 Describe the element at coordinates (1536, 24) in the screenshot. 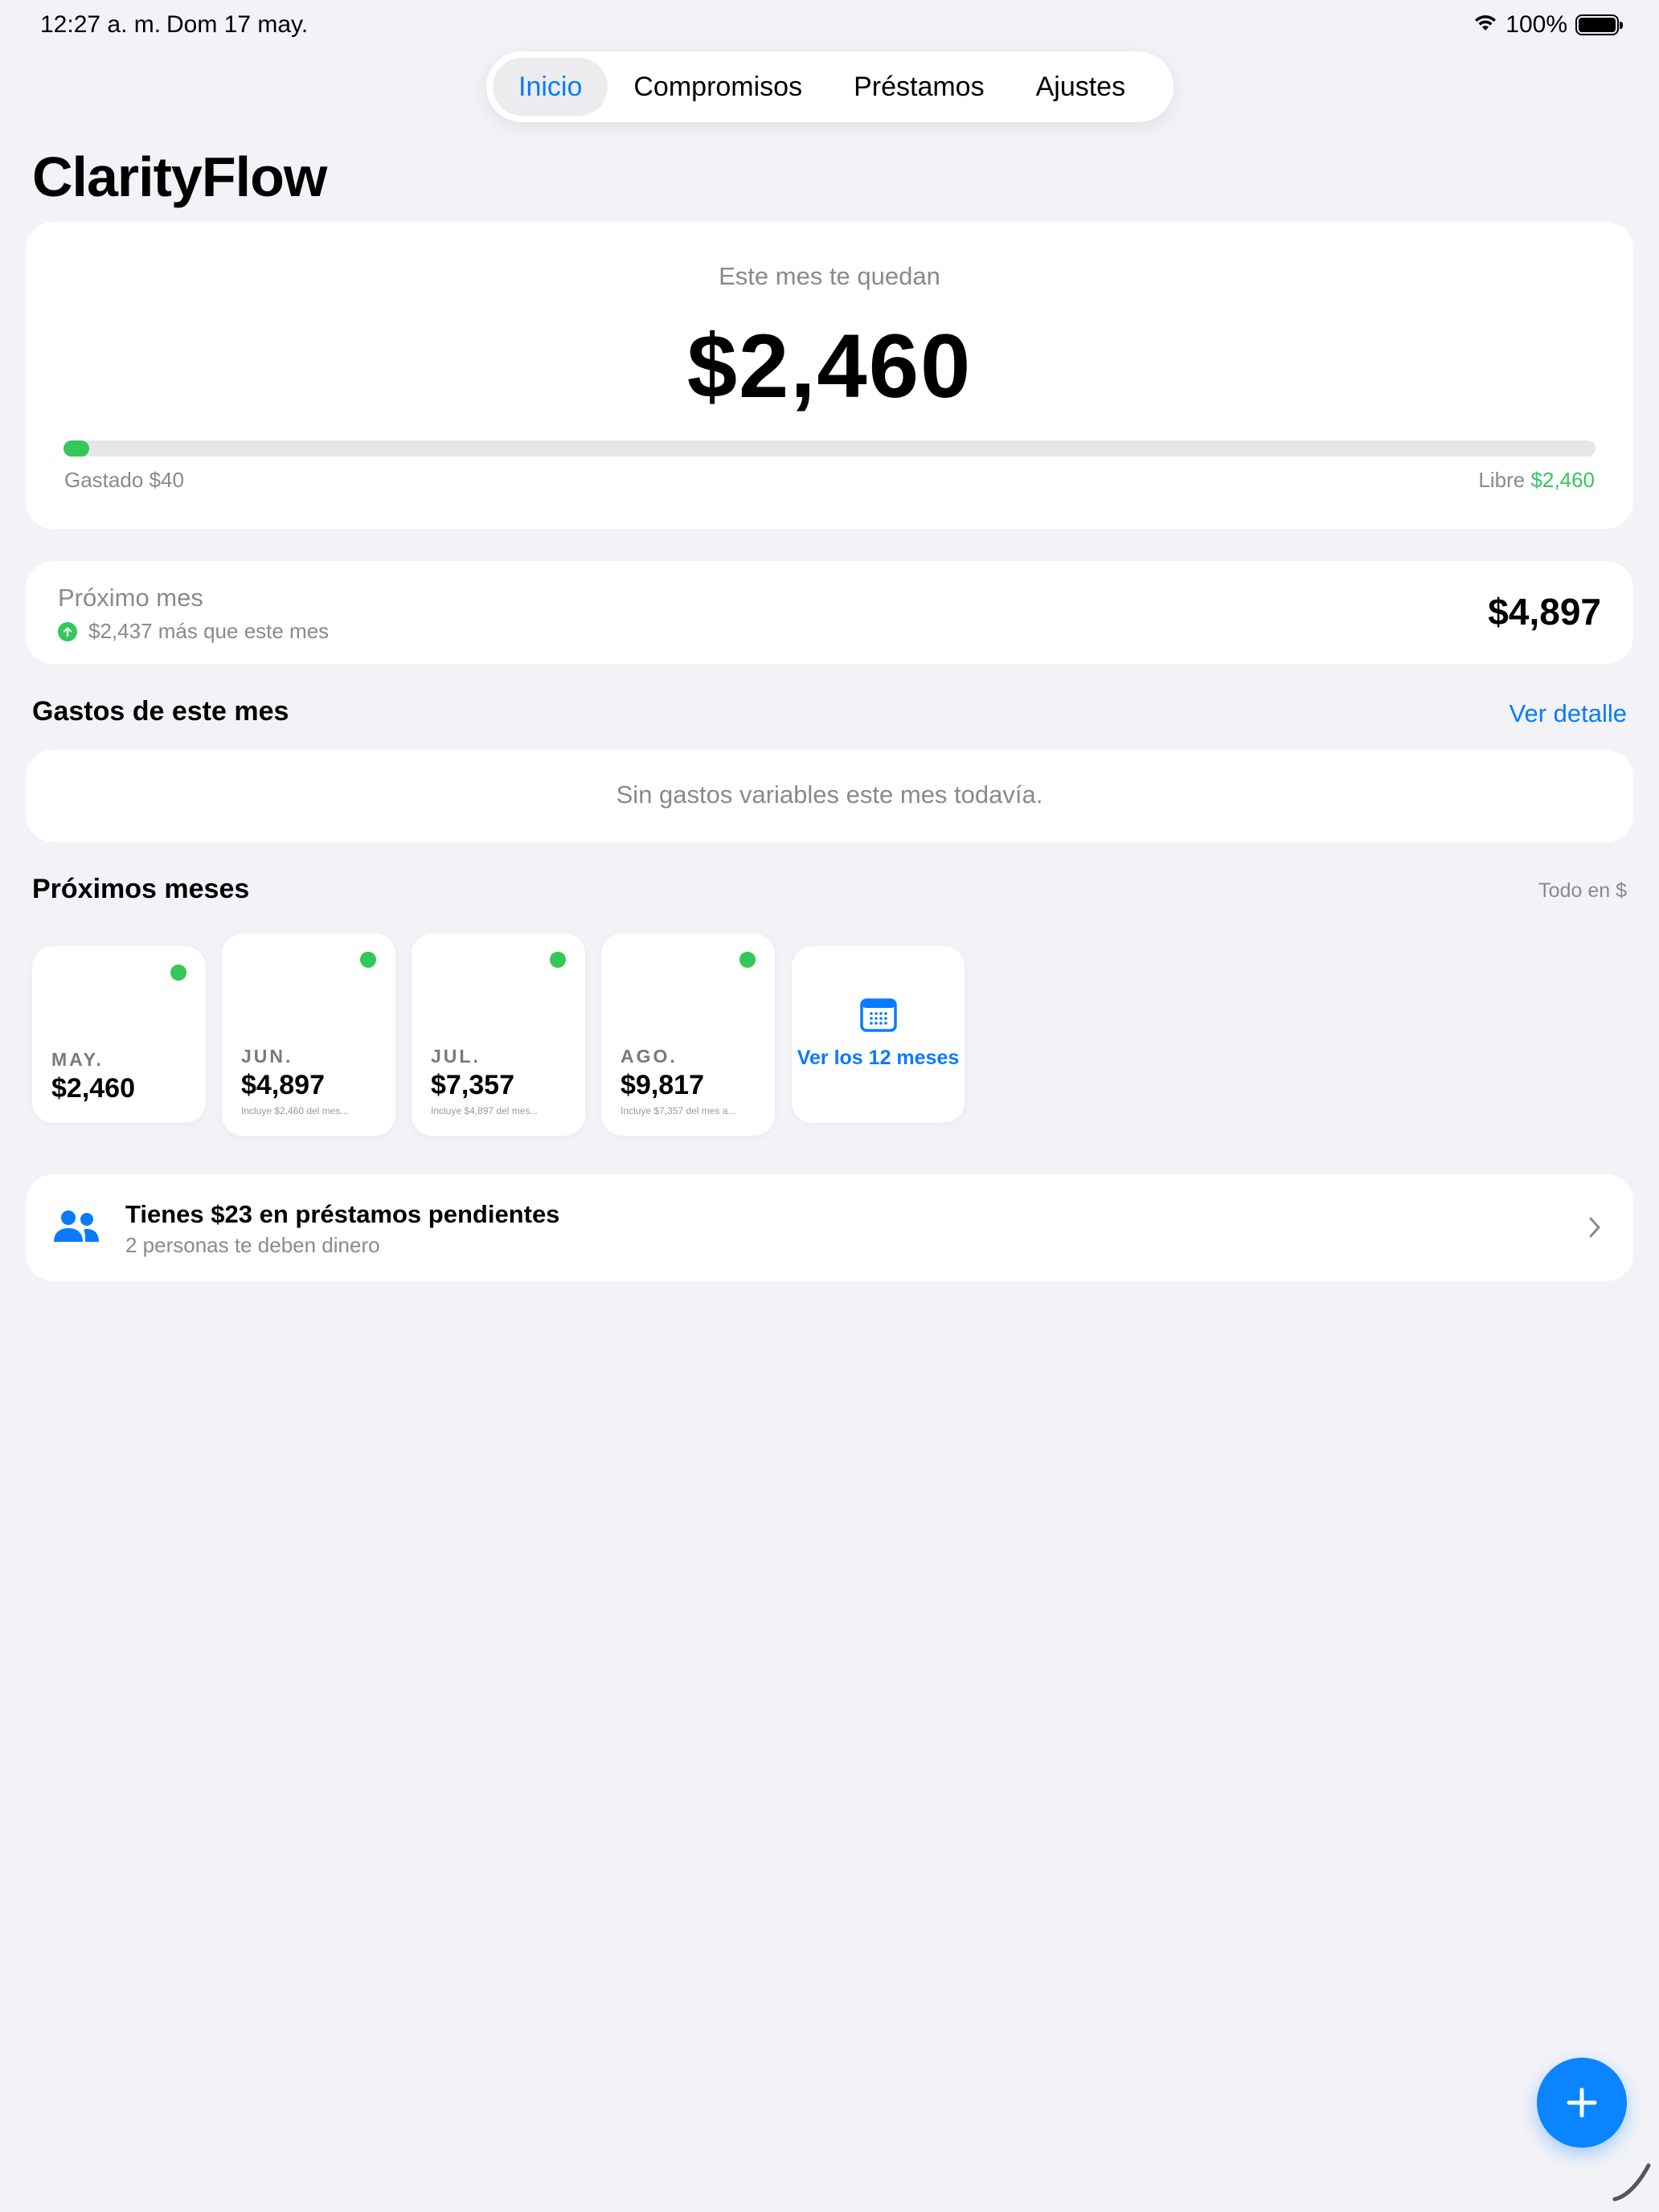

I see `battery-percent: 100%` at that location.